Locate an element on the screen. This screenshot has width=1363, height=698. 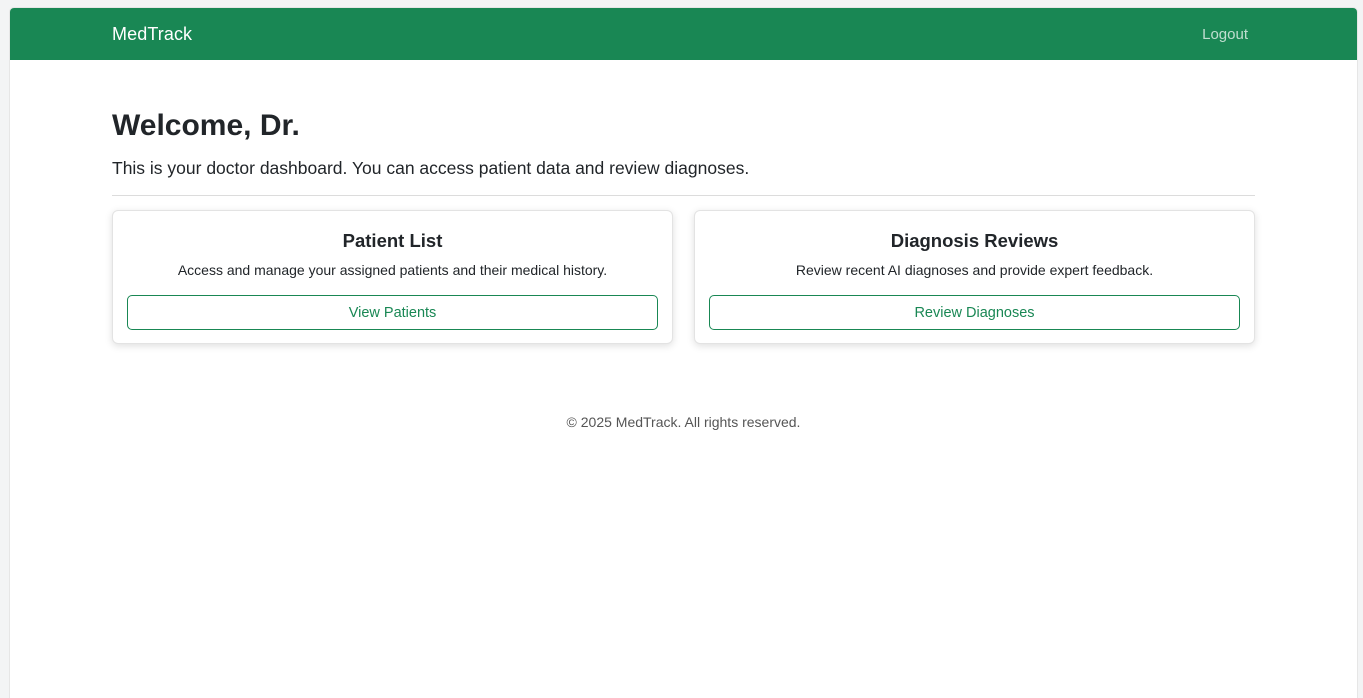
divider is located at coordinates (683, 195).